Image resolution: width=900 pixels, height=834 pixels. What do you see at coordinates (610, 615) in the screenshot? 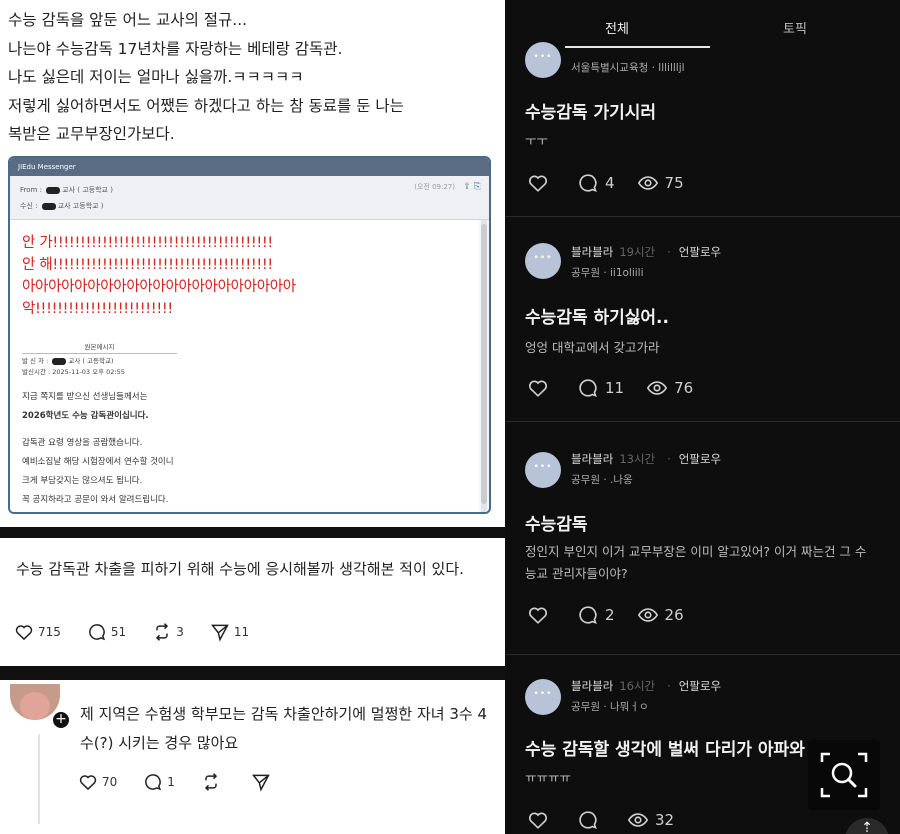
I see `comment-count: 2` at bounding box center [610, 615].